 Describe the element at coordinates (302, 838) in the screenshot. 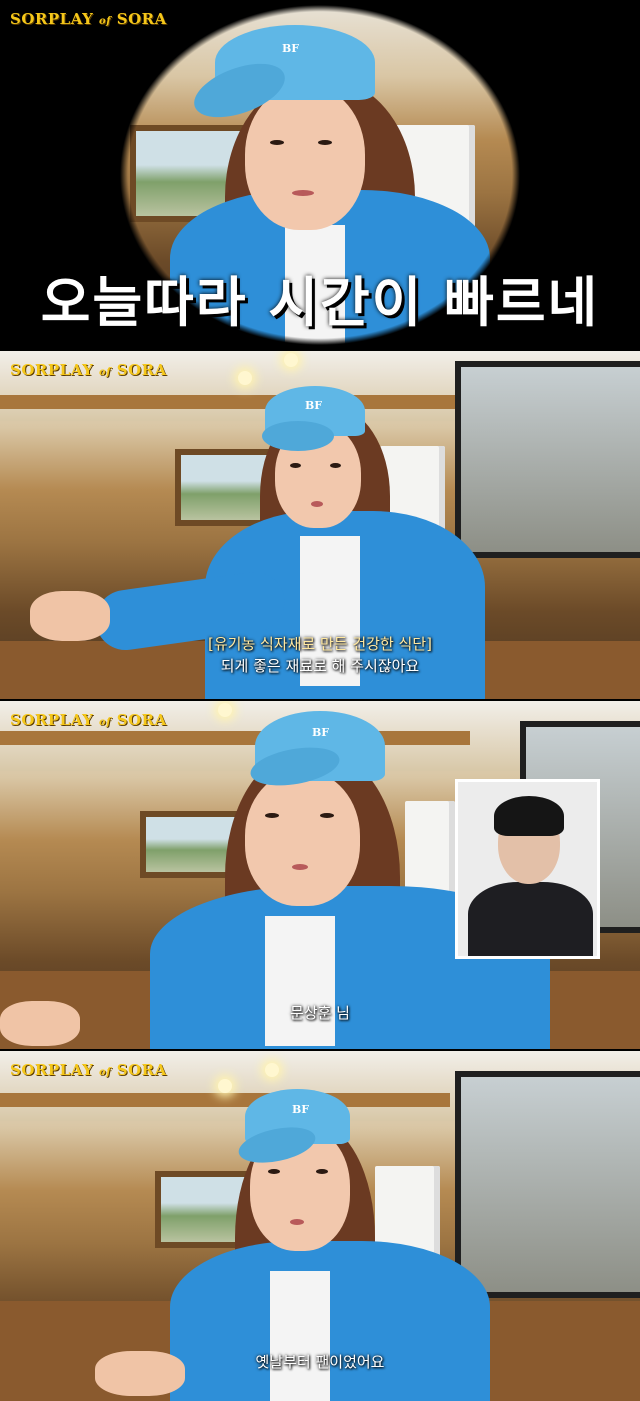

I see `face` at that location.